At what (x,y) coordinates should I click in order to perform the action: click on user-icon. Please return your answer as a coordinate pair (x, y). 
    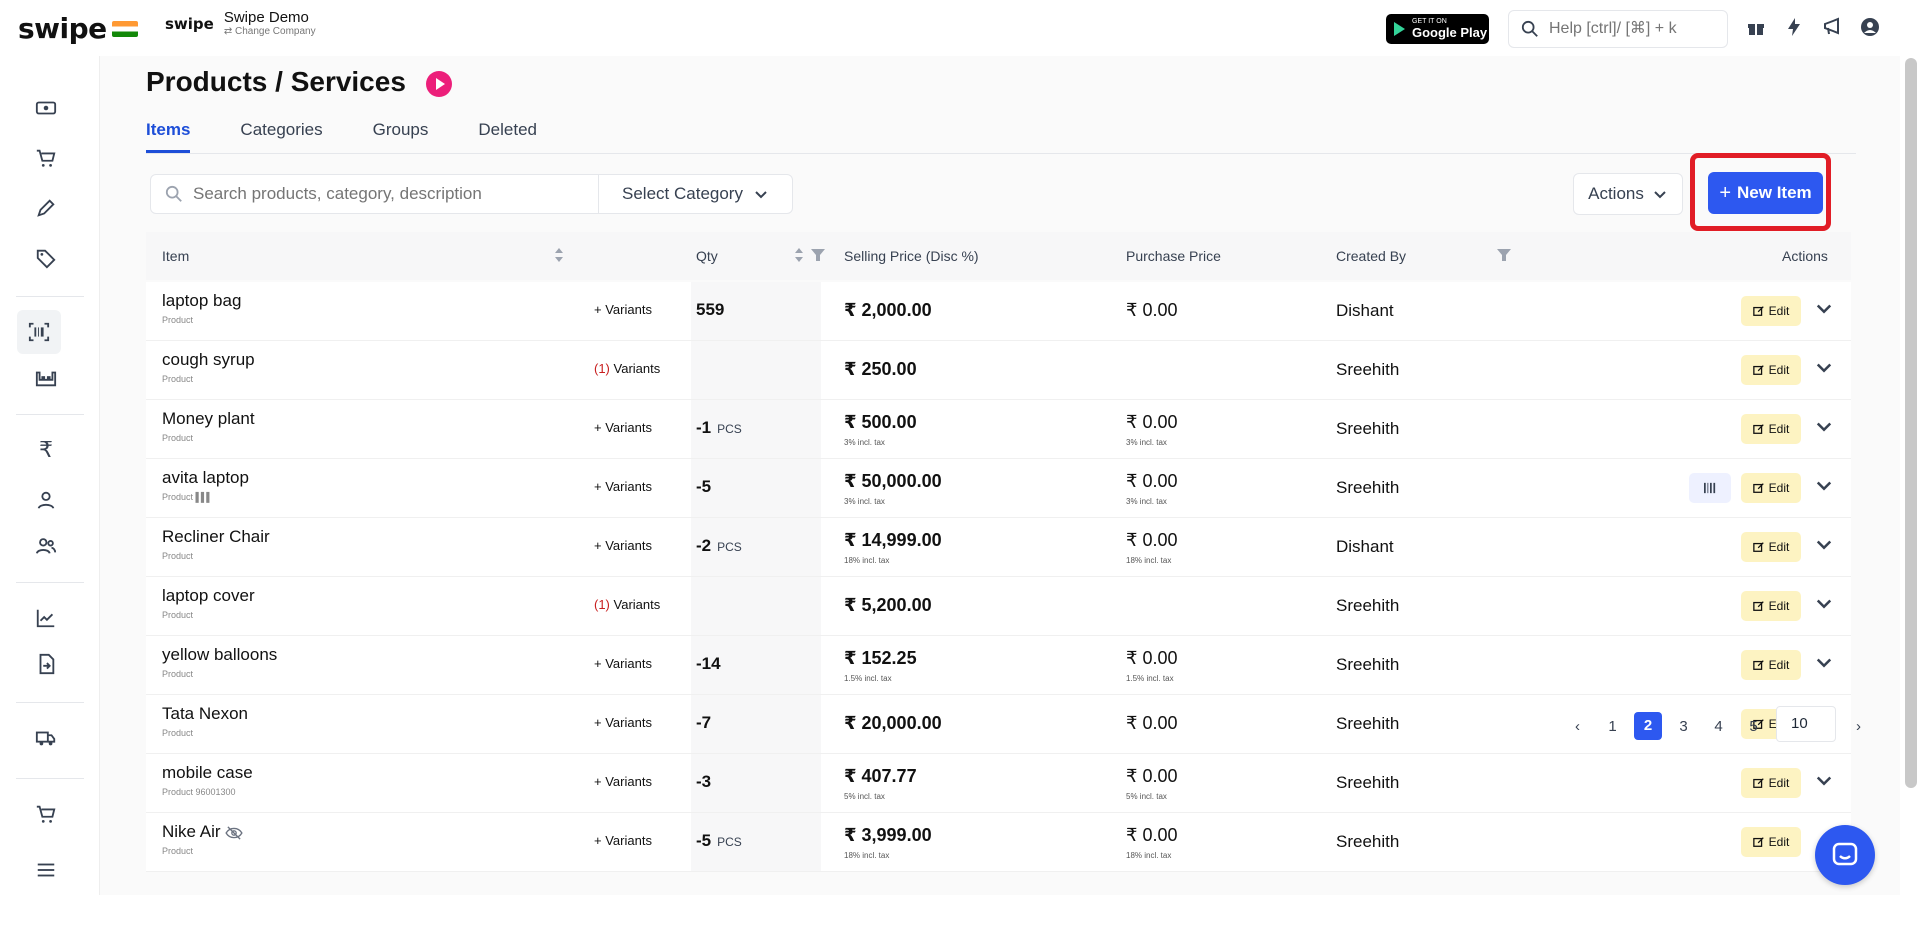
    Looking at the image, I should click on (46, 500).